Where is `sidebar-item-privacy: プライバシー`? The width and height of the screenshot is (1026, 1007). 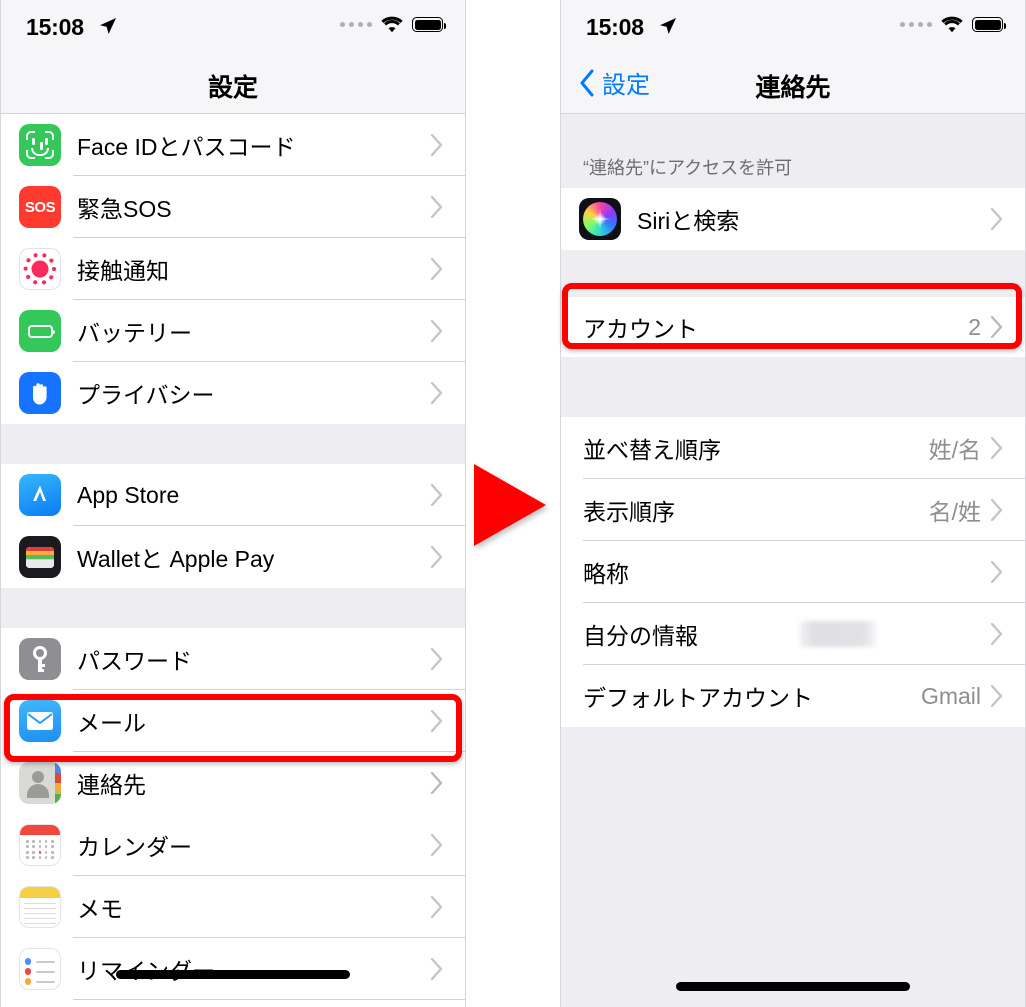
sidebar-item-privacy: プライバシー is located at coordinates (233, 393).